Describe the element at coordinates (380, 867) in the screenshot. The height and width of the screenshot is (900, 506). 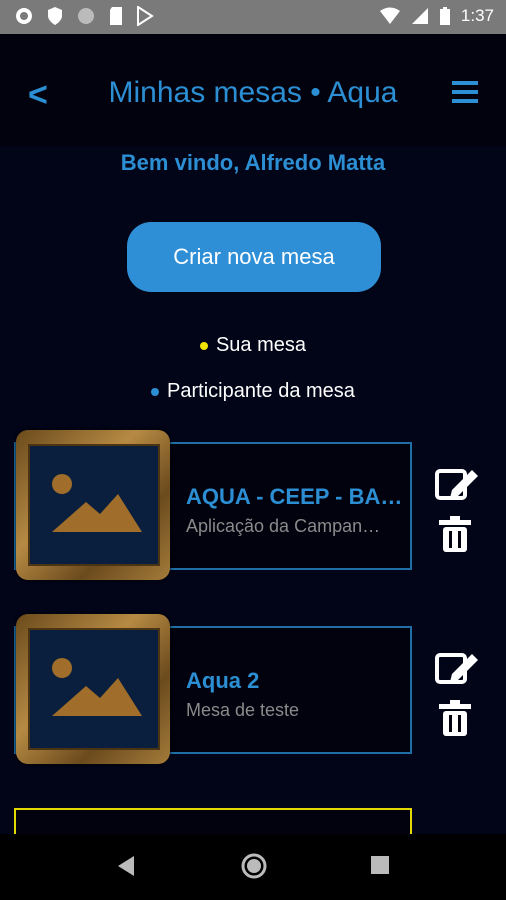
I see `nav-recents-icon` at that location.